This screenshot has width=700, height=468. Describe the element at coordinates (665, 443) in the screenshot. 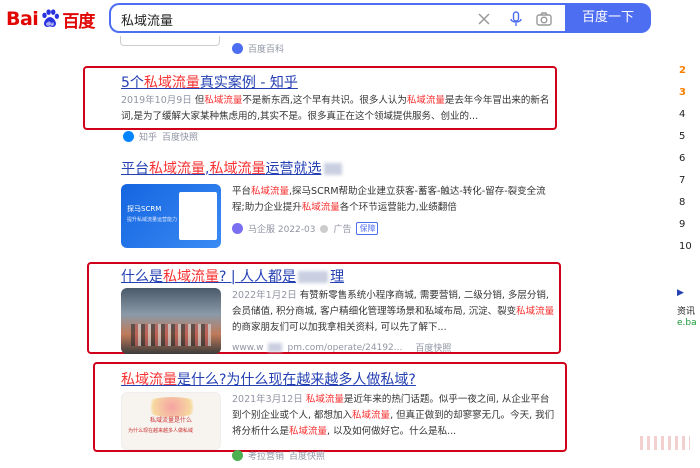

I see `watermark` at that location.